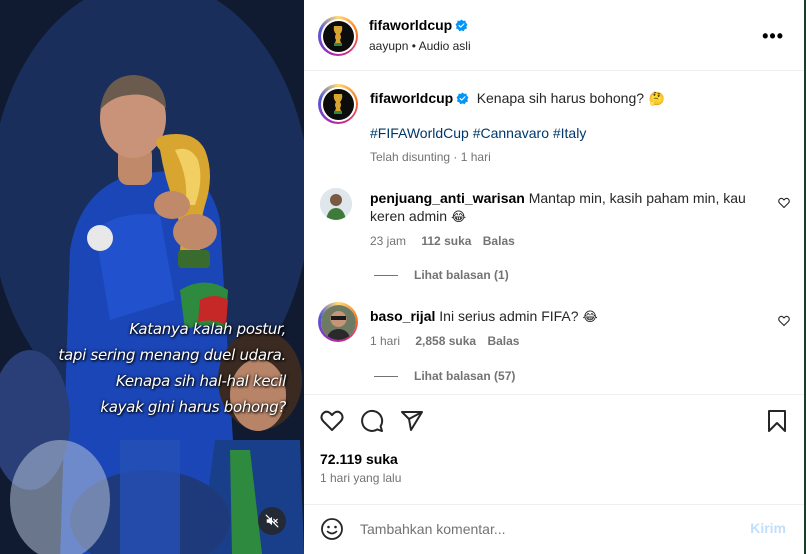  What do you see at coordinates (412, 421) in the screenshot?
I see `share-send-icon` at bounding box center [412, 421].